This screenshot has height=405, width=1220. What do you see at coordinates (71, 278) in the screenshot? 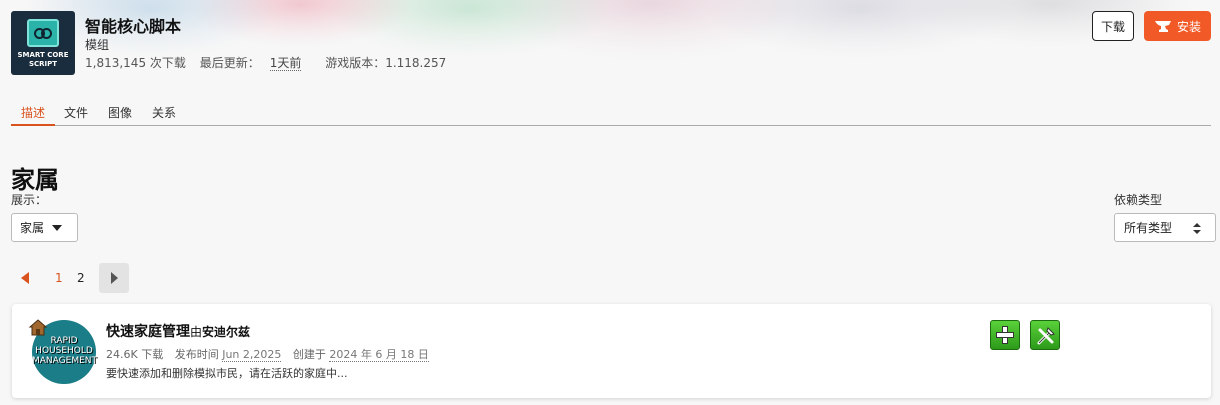
I see `pagination: 1 2` at bounding box center [71, 278].